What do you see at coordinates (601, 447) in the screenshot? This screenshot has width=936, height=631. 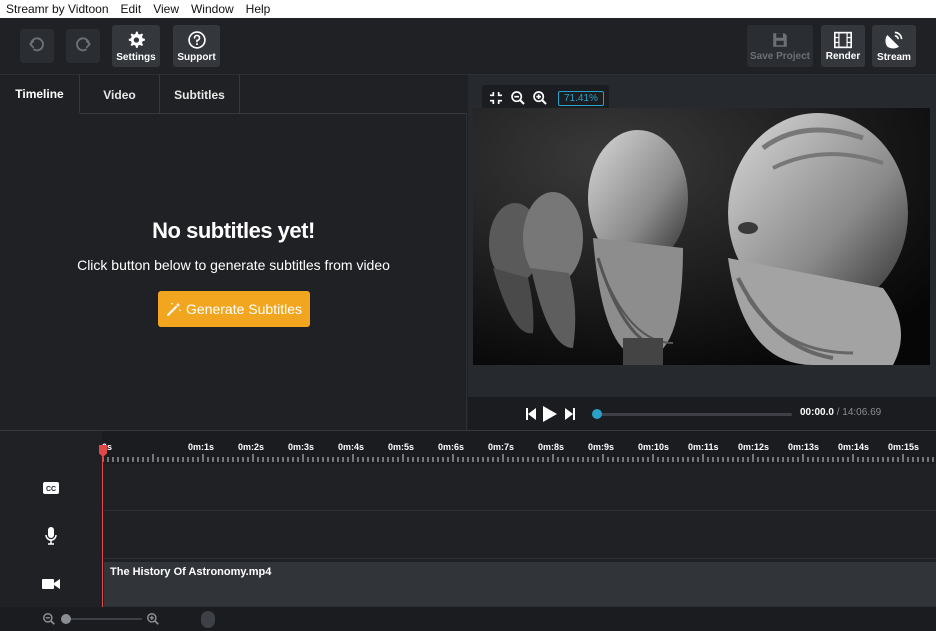 I see `ruler-label: 0m:9s` at bounding box center [601, 447].